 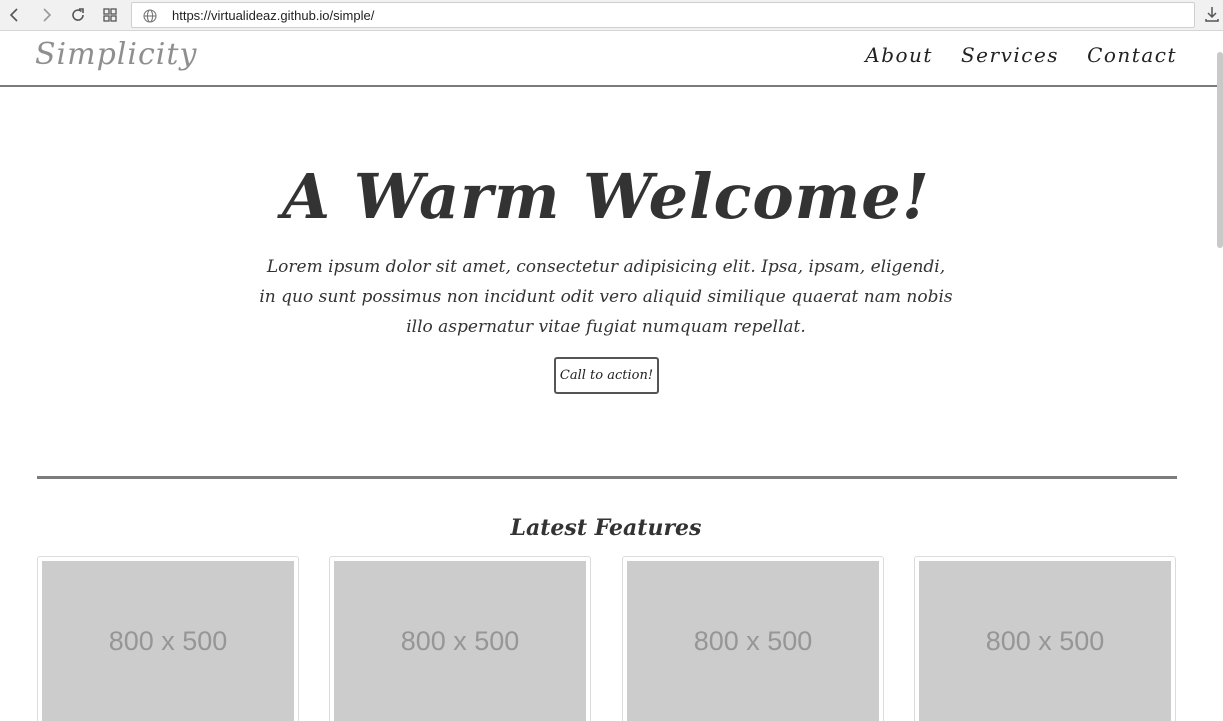 What do you see at coordinates (1220, 150) in the screenshot?
I see `page-scrollbar` at bounding box center [1220, 150].